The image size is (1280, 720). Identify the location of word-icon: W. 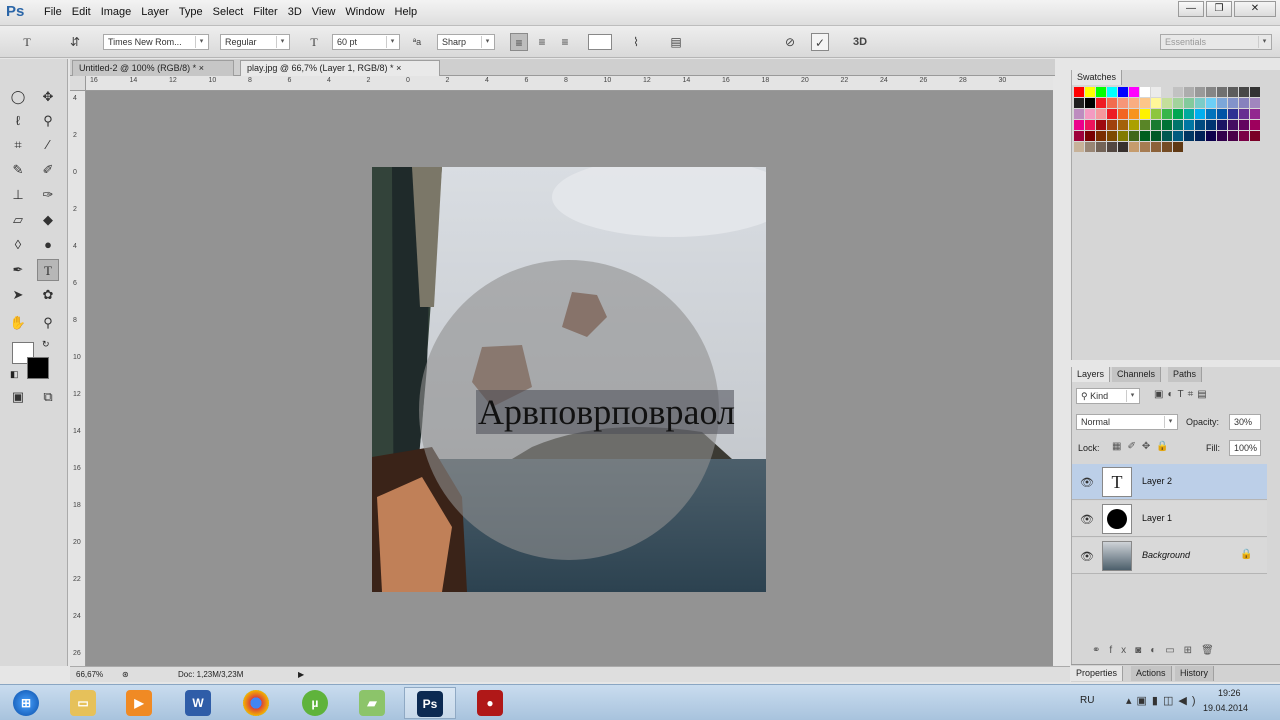
(198, 703).